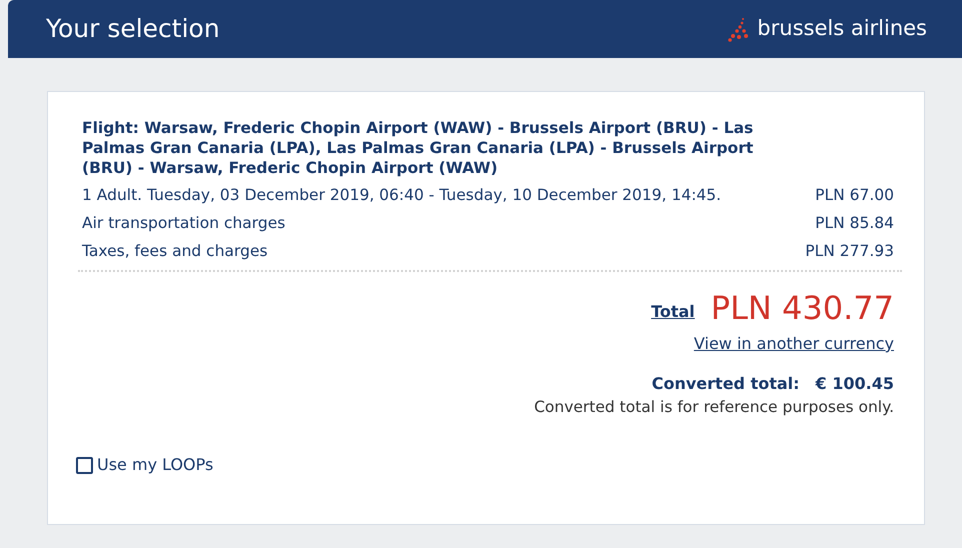  I want to click on flight-description: Flight: Warsaw, Frederic Chopin Airport (WAW) - Brussels Airport (BRU) - Las Palmas Gran Canaria (LPA), Las Palmas Gran Canaria (LPA) - Brussels Airport (BRU) - Warsaw, Frederic Chopin Airport (WAW), so click(418, 148).